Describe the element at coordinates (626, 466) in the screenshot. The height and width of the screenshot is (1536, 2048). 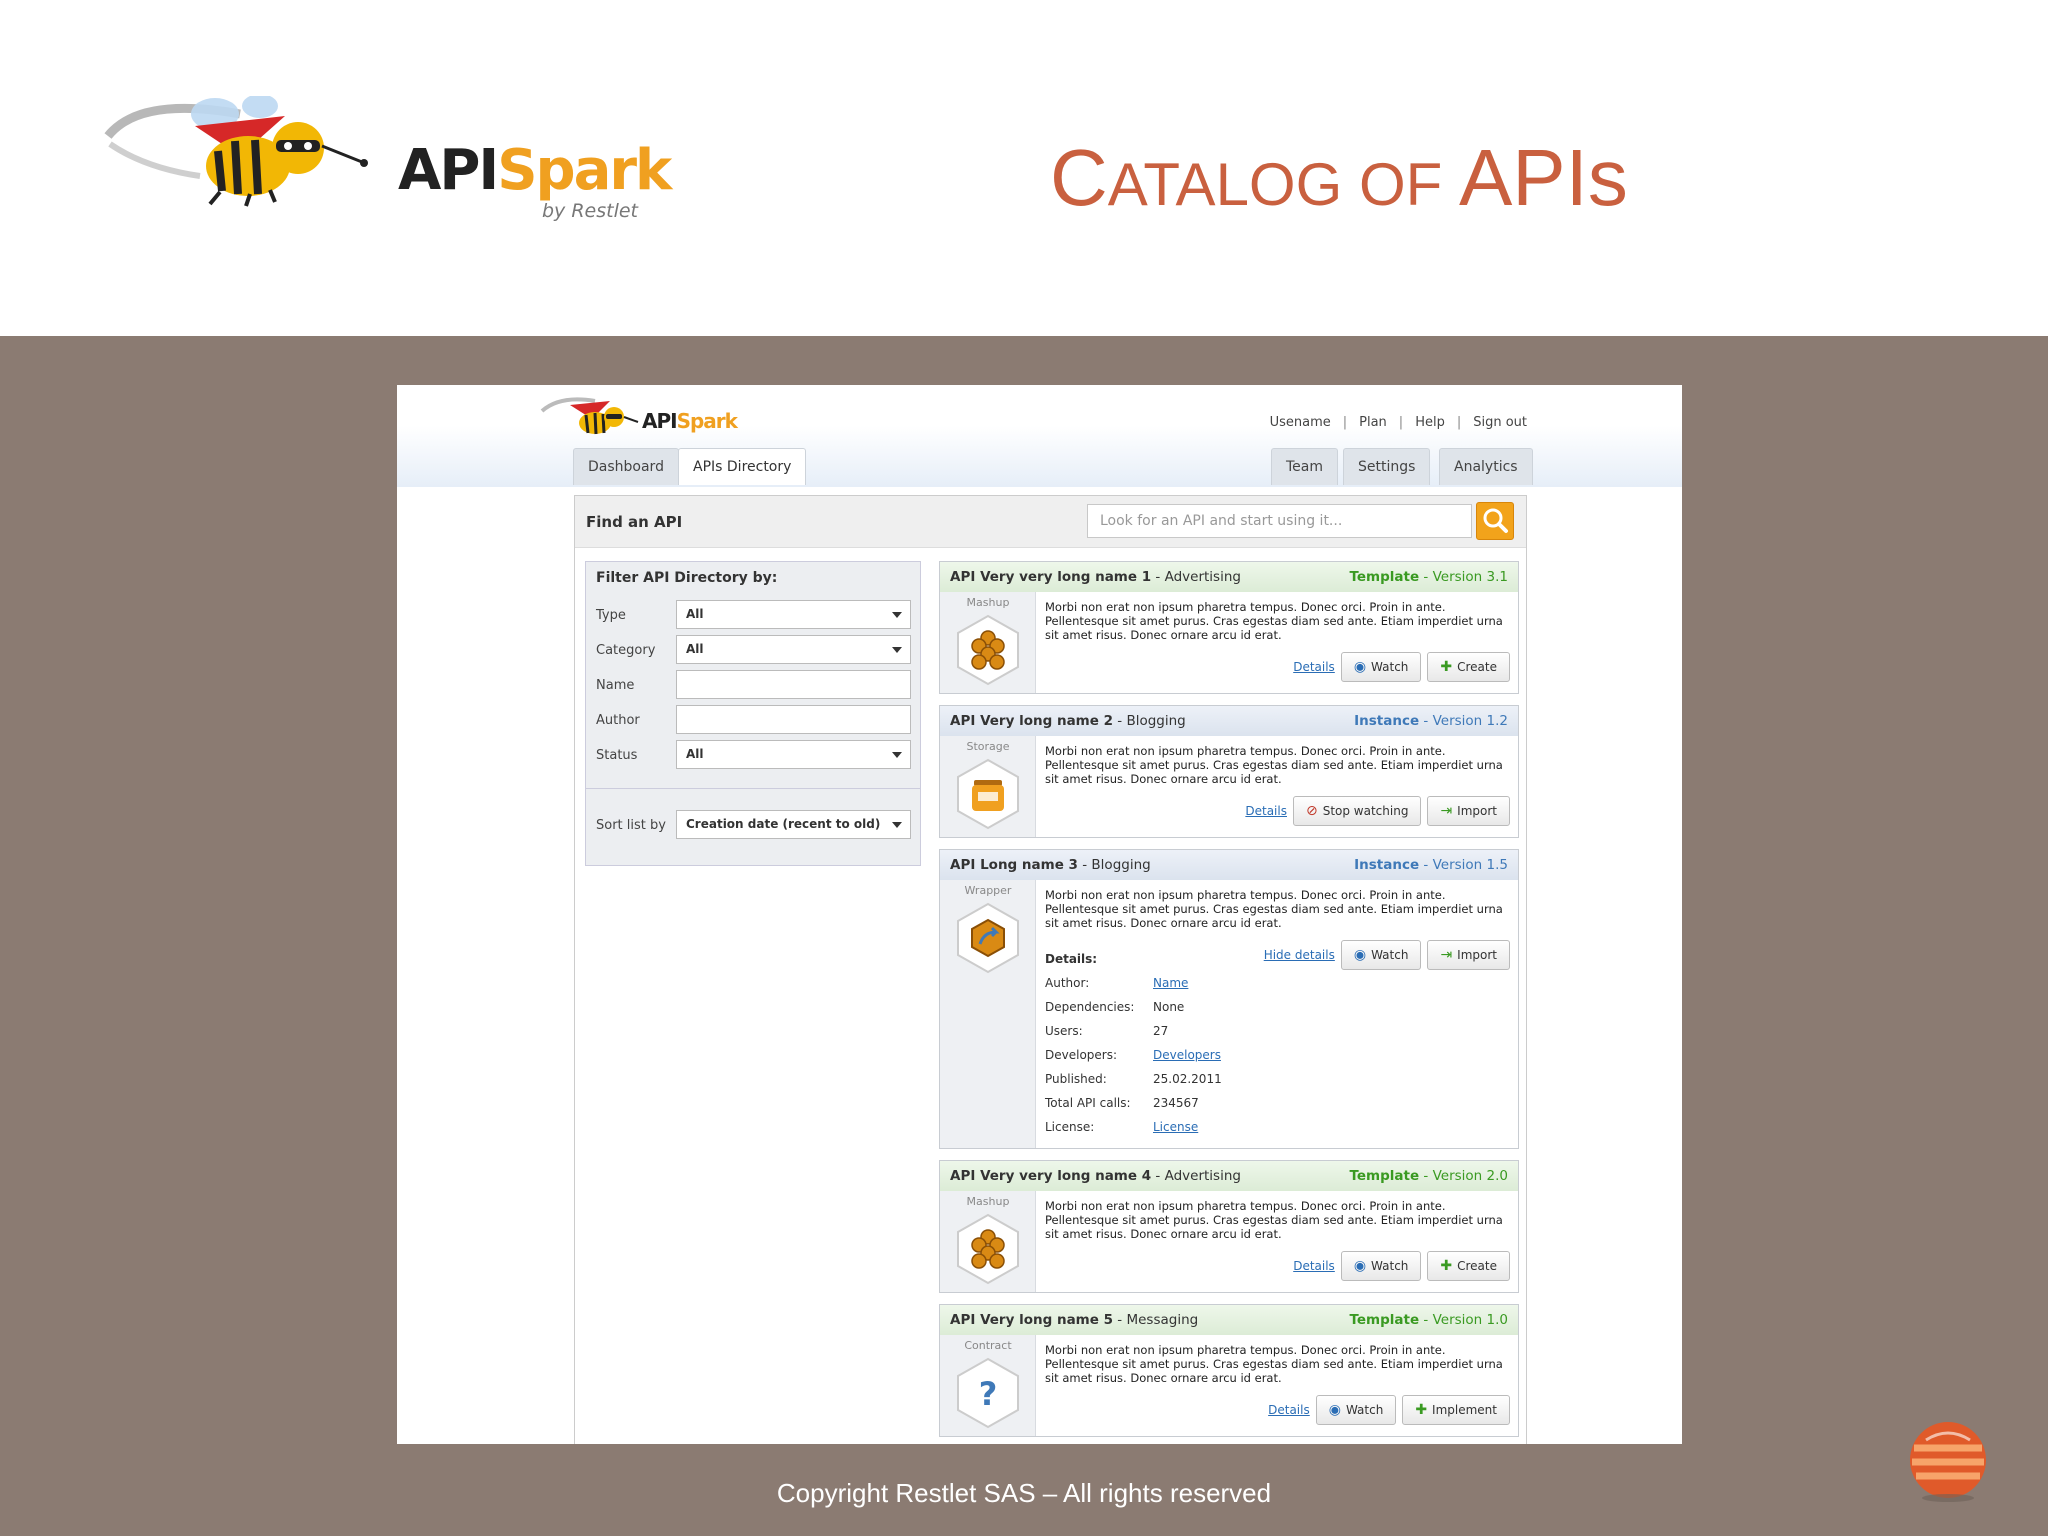
I see `tab-dashboard: Dashboard` at that location.